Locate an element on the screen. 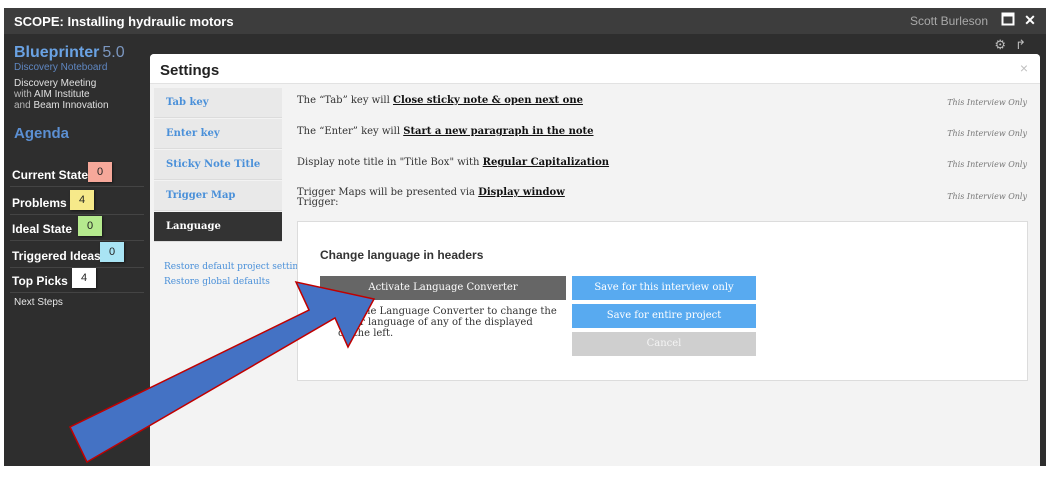 The height and width of the screenshot is (480, 1058). window-title: SCOPE: Installing hydraulic motors is located at coordinates (124, 21).